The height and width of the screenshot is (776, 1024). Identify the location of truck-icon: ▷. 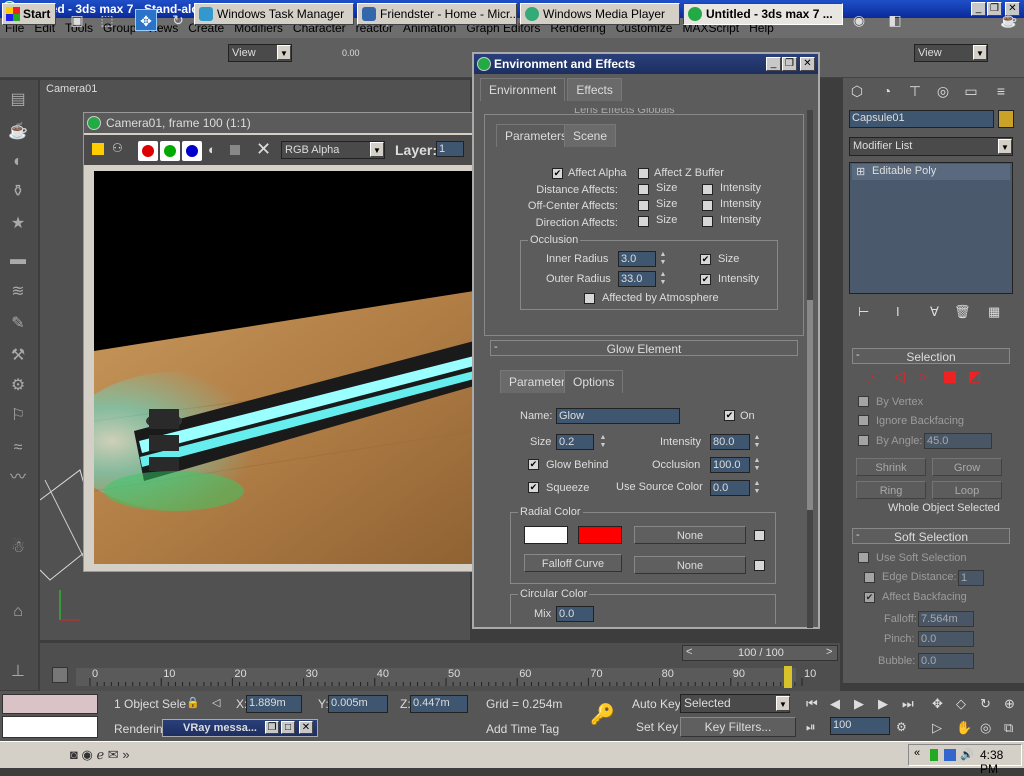
(937, 728).